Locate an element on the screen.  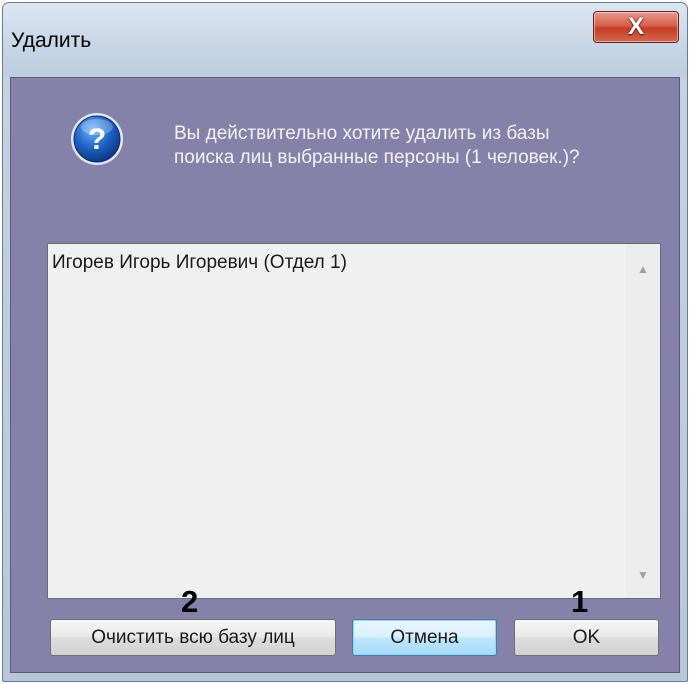
message-line-1: Вы действительно хотите удалить из базы is located at coordinates (362, 133).